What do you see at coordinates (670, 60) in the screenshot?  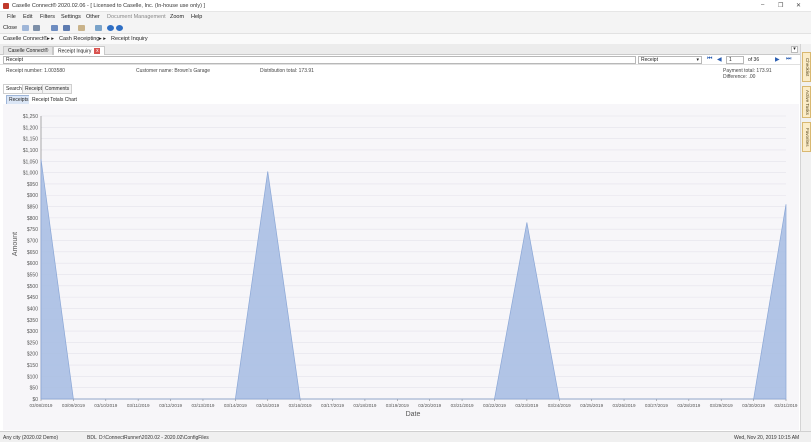 I see `search-type-select: Receipt ▾` at bounding box center [670, 60].